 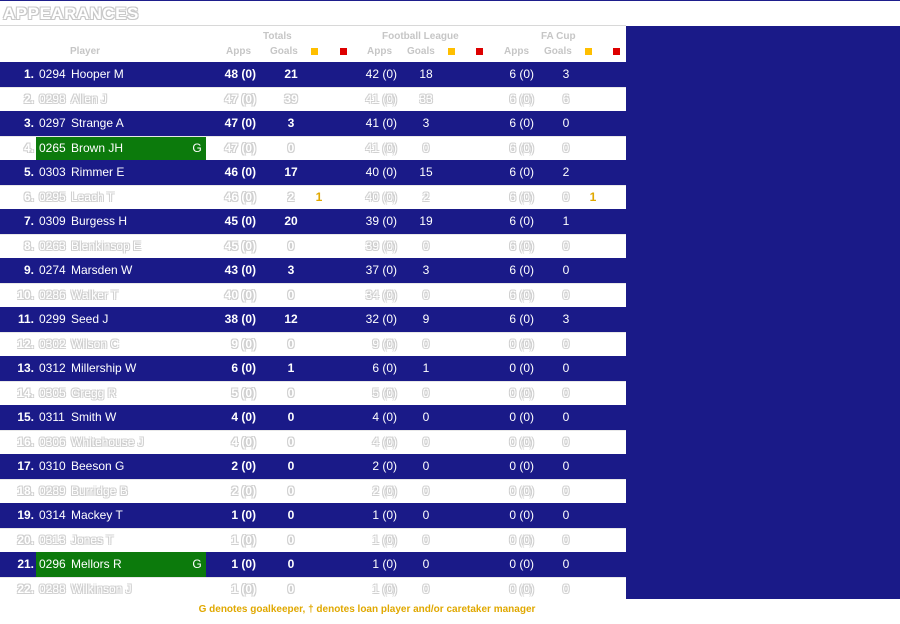 I want to click on player-name-cell: Strange A, so click(x=97, y=123).